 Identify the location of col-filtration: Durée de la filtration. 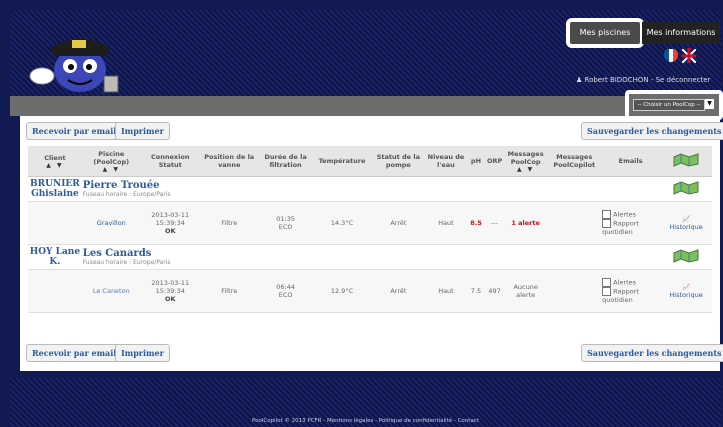
(285, 161).